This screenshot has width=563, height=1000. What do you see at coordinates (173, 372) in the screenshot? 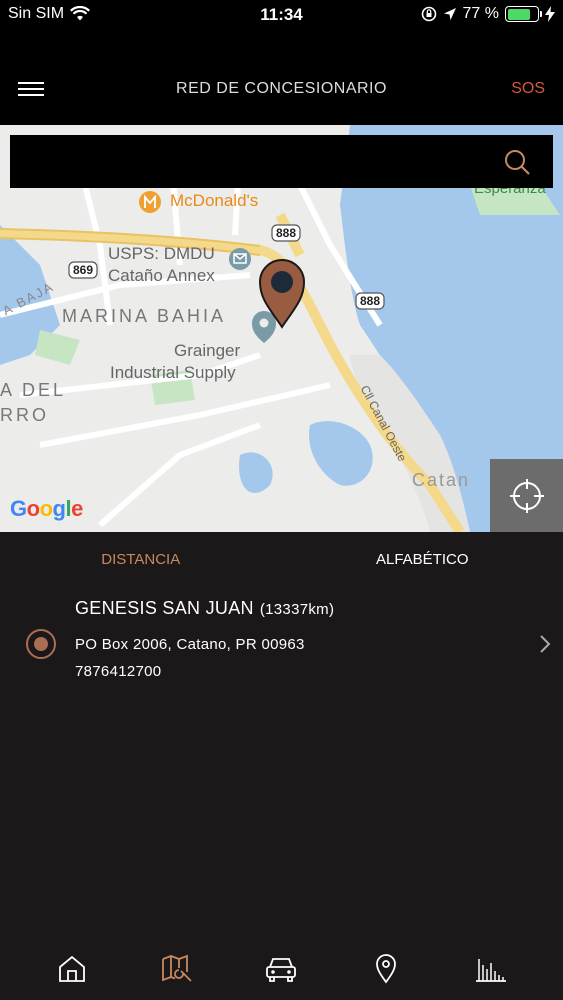
I see `map-label-grainger-2: Industrial Supply` at bounding box center [173, 372].